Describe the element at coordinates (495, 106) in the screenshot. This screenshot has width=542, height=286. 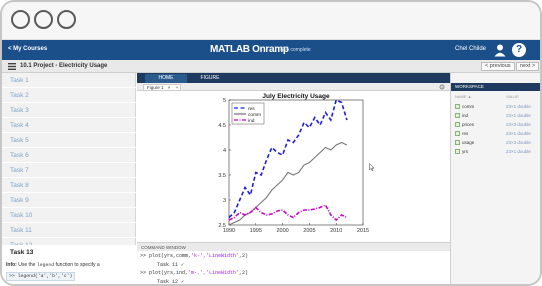
I see `workspace-row: comm 23×1 double` at that location.